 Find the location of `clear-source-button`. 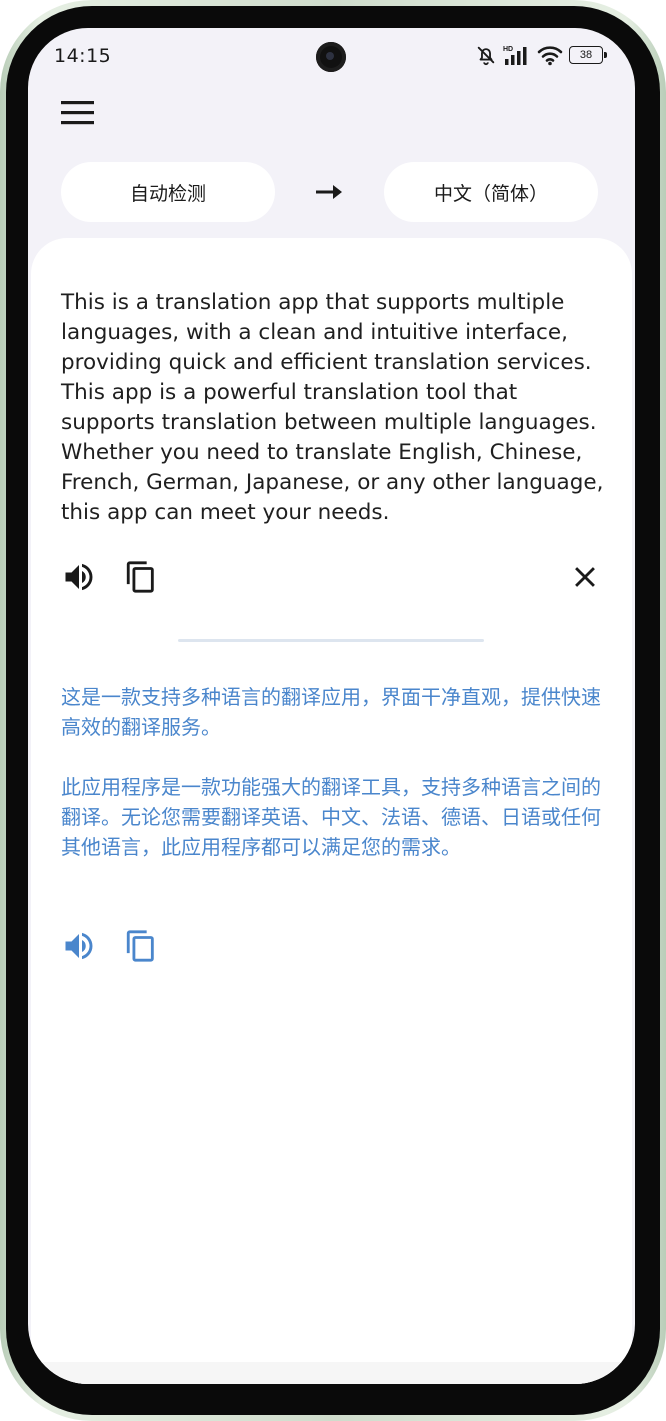

clear-source-button is located at coordinates (586, 578).